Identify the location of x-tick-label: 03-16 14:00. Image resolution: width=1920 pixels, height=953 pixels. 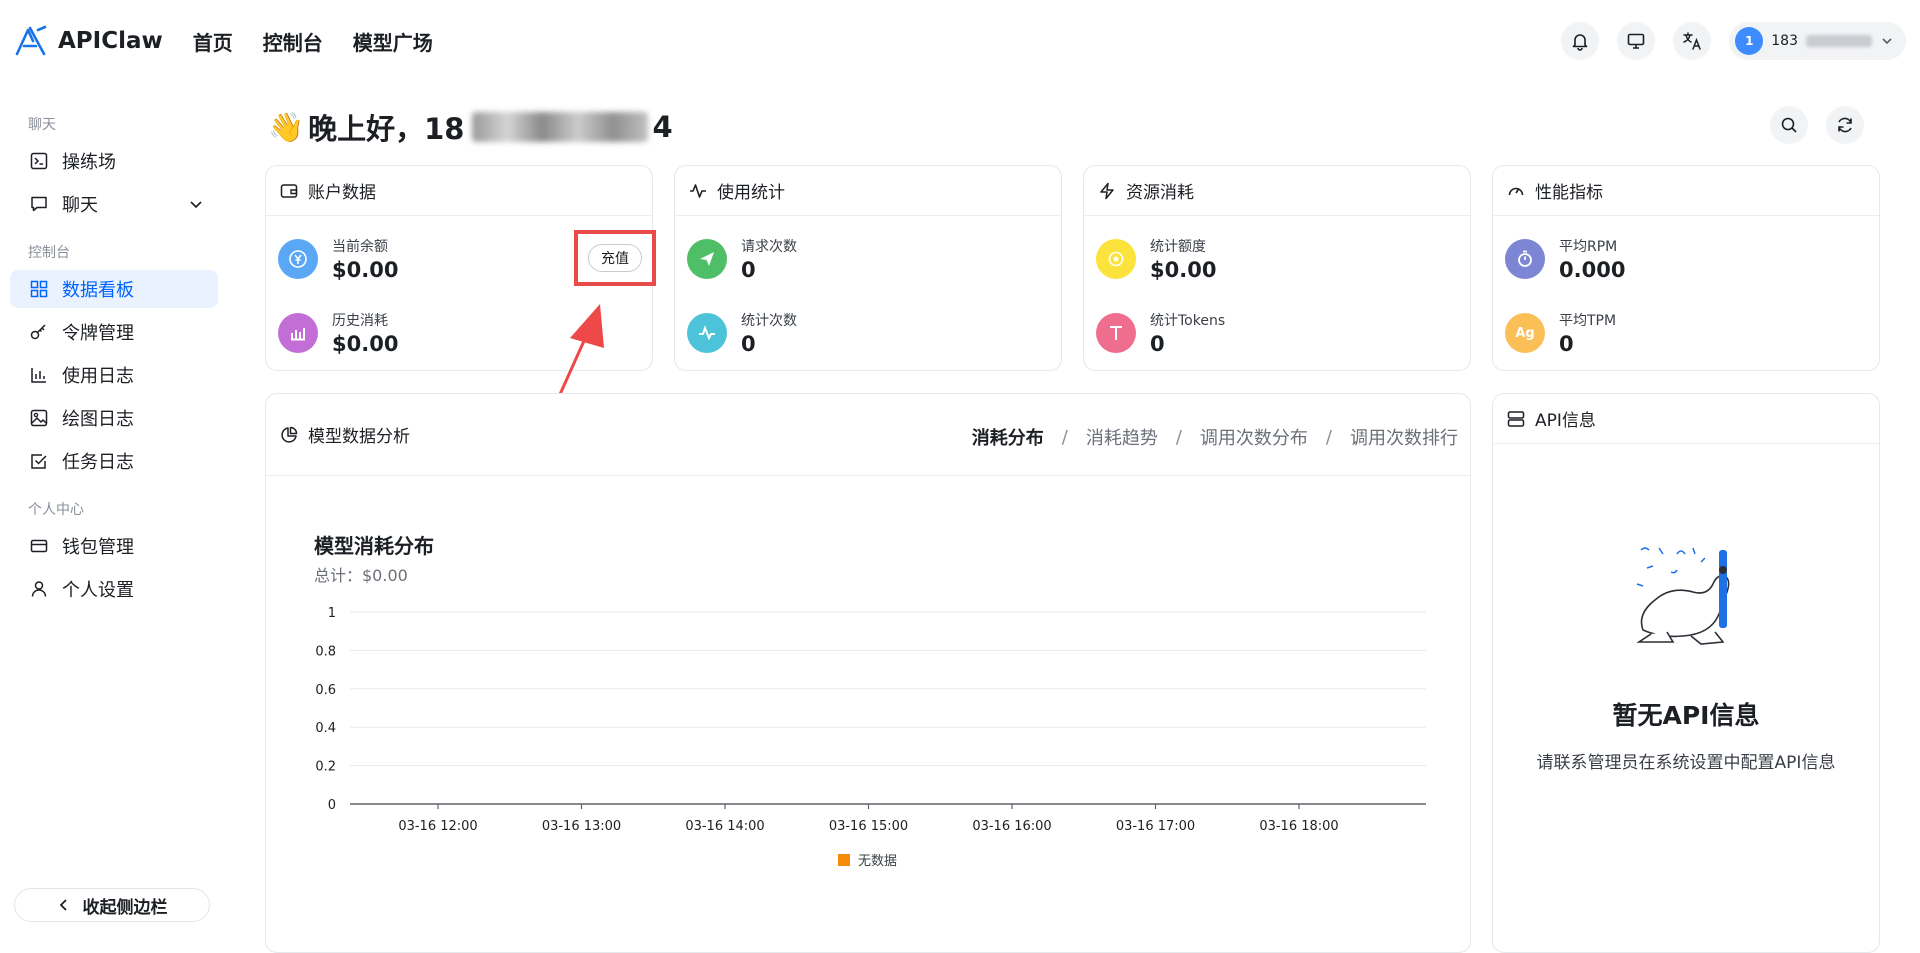
(724, 826).